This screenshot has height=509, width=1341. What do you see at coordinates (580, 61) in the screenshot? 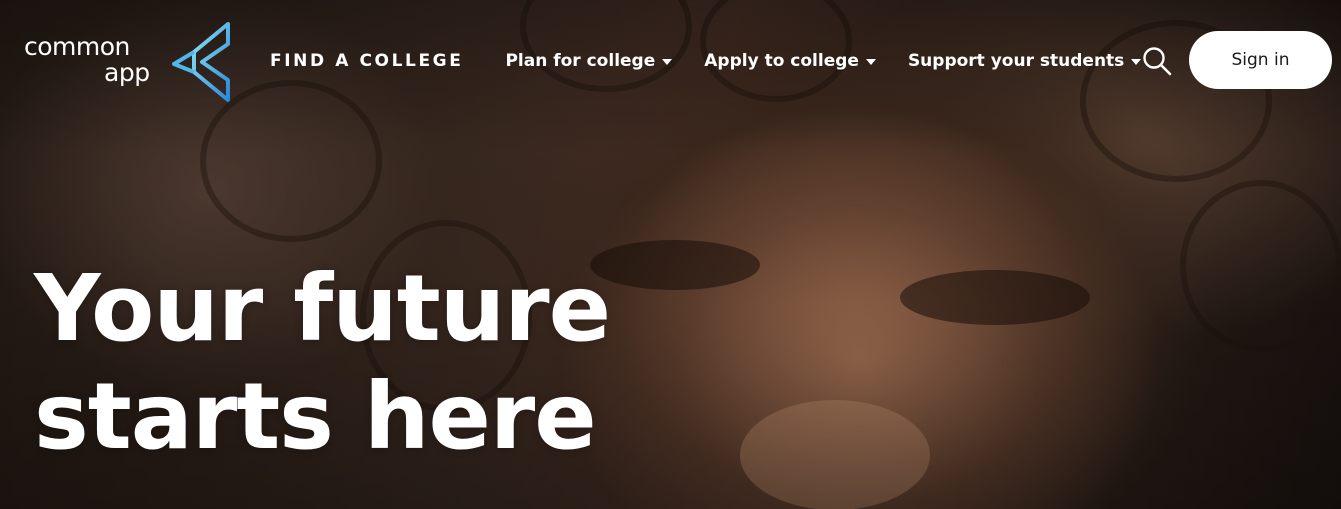
I see `nav-item-label: Plan for college` at bounding box center [580, 61].